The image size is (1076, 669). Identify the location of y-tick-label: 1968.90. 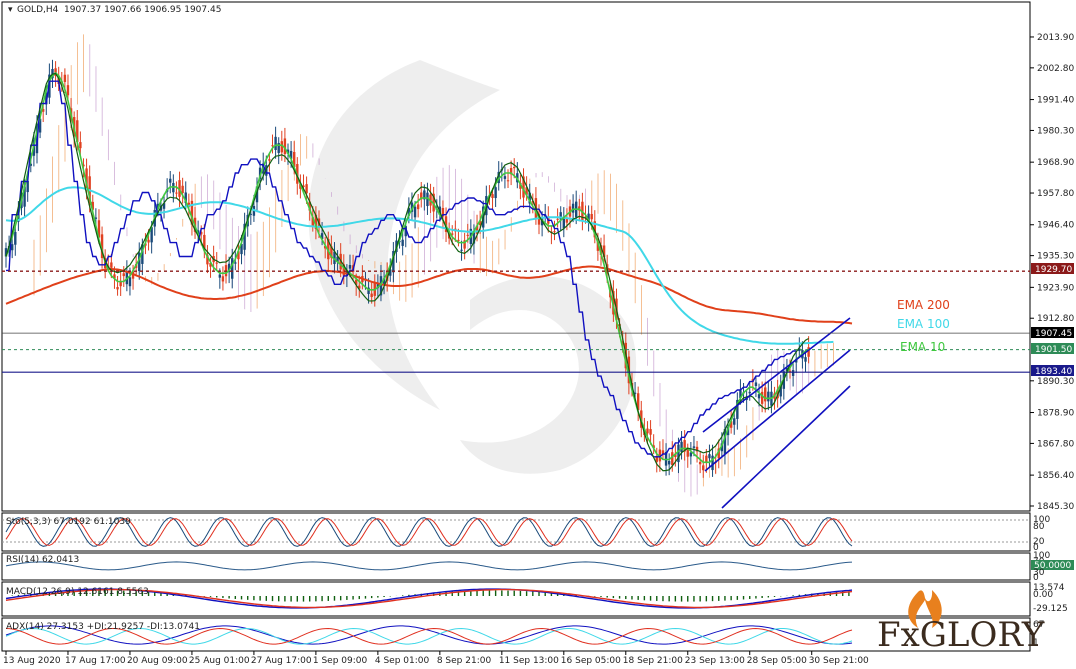
(1055, 163).